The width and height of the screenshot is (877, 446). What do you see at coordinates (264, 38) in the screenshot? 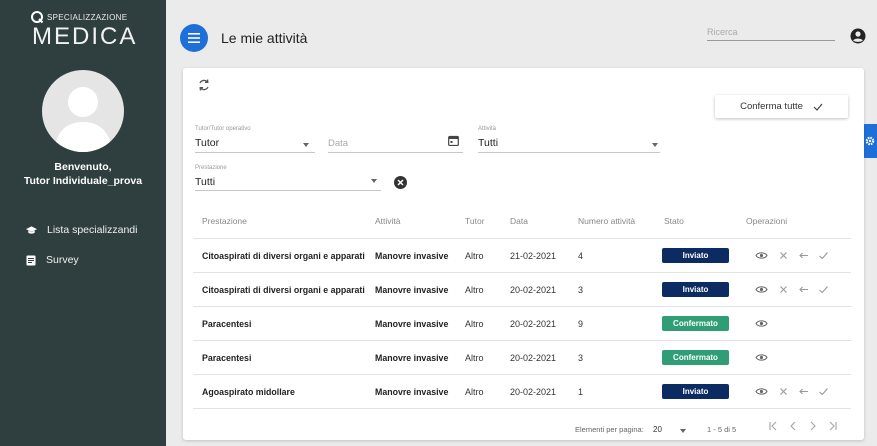
I see `page-title: Le mie attività` at bounding box center [264, 38].